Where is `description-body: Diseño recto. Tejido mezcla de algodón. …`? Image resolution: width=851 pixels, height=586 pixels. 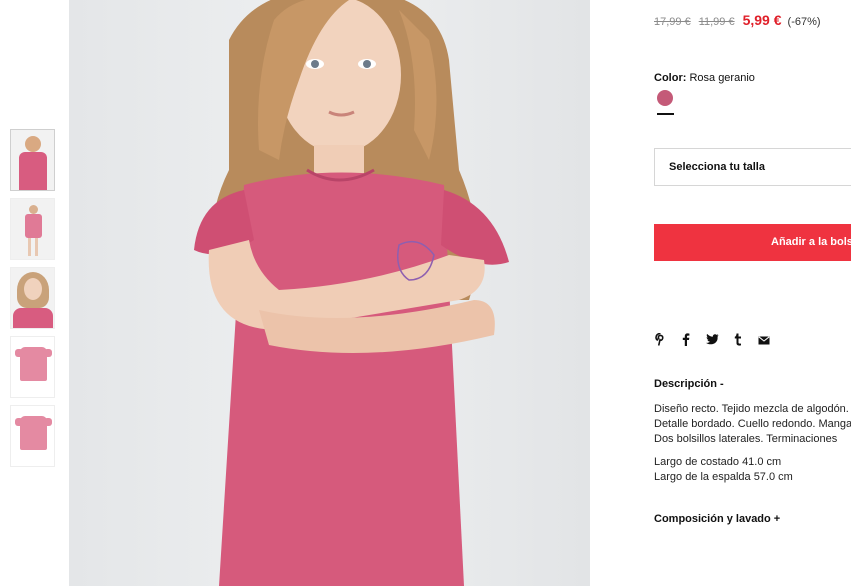
description-body: Diseño recto. Tejido mezcla de algodón. … is located at coordinates (752, 443).